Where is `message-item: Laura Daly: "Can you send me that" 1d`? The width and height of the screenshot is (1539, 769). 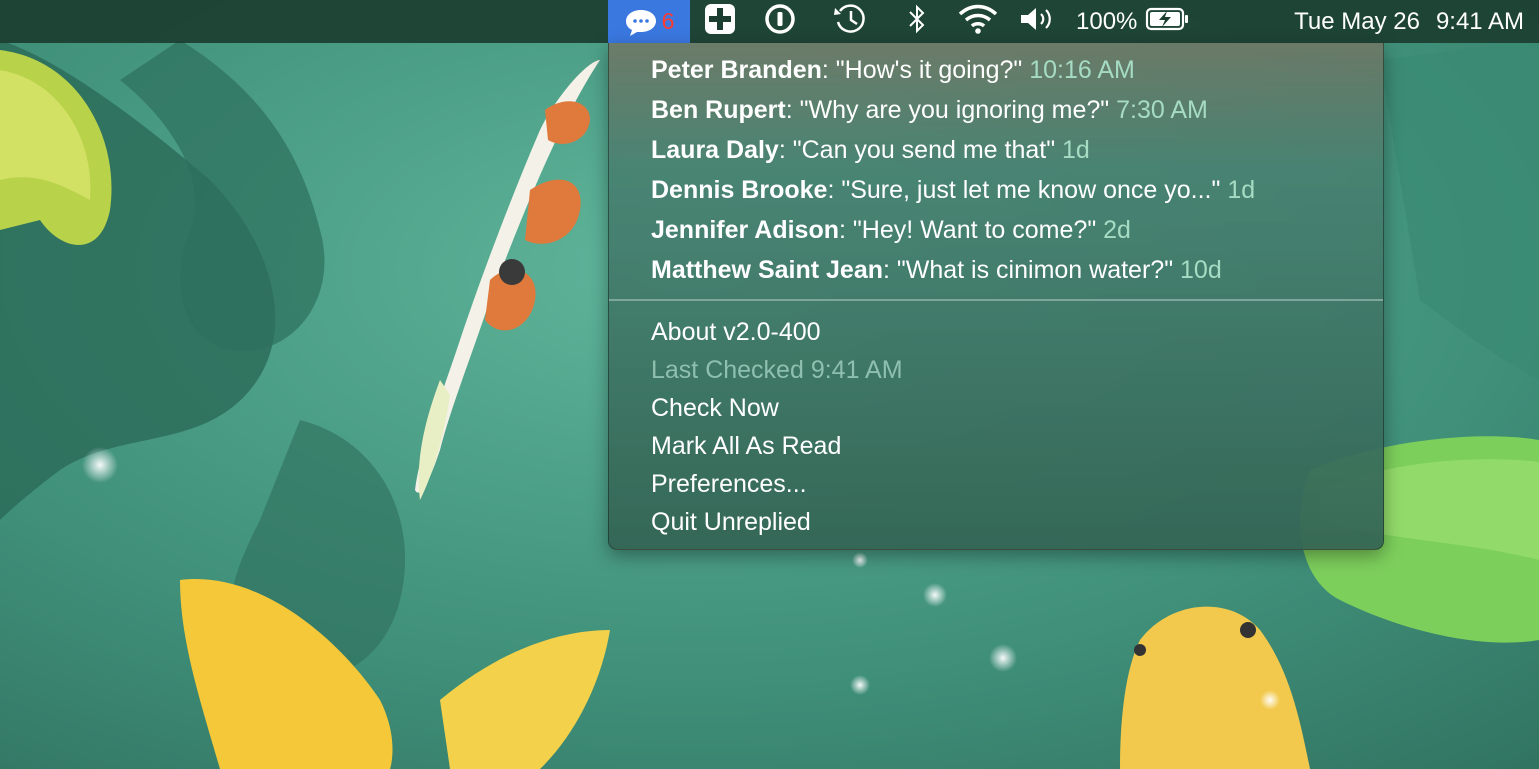 message-item: Laura Daly: "Can you send me that" 1d is located at coordinates (870, 150).